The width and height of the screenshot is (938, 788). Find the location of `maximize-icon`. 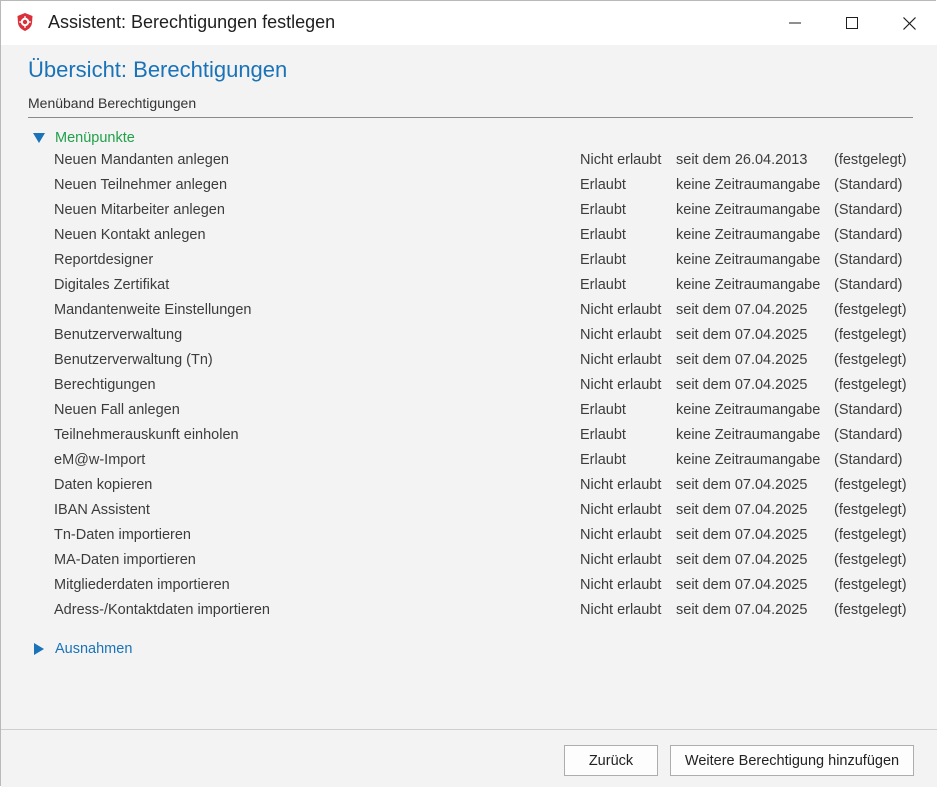

maximize-icon is located at coordinates (852, 23).